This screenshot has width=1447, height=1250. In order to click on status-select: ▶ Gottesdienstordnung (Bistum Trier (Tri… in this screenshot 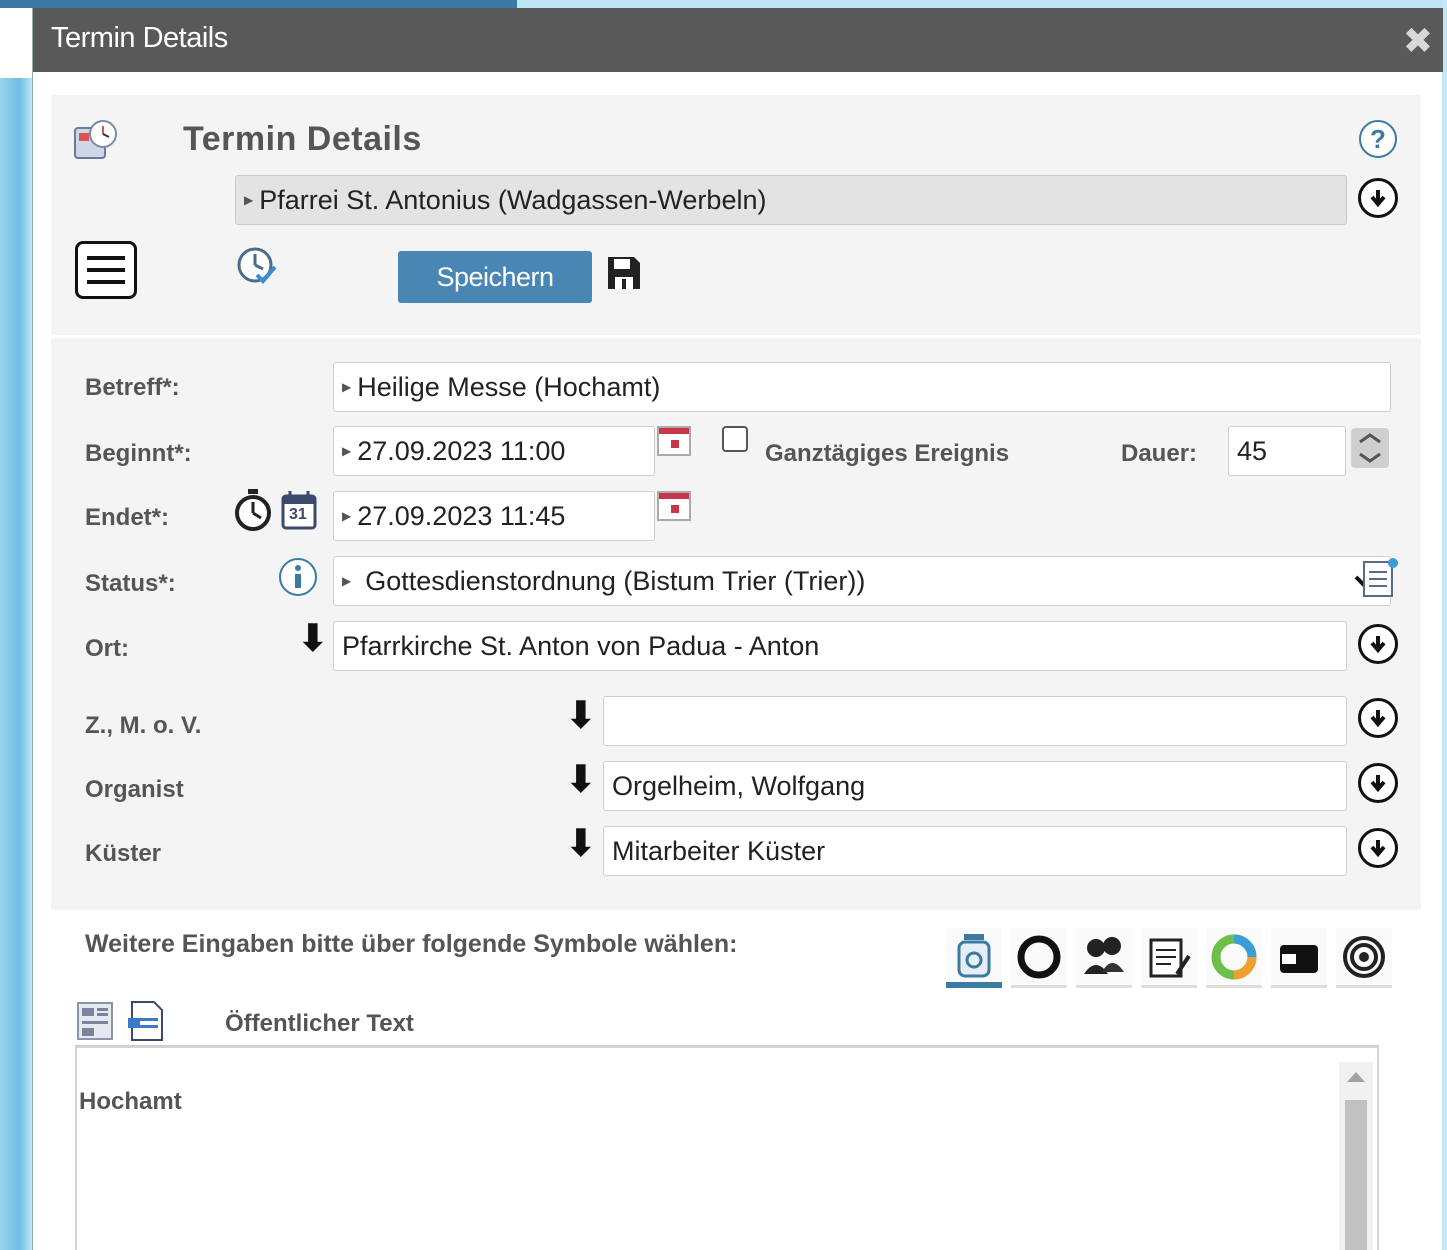, I will do `click(862, 581)`.